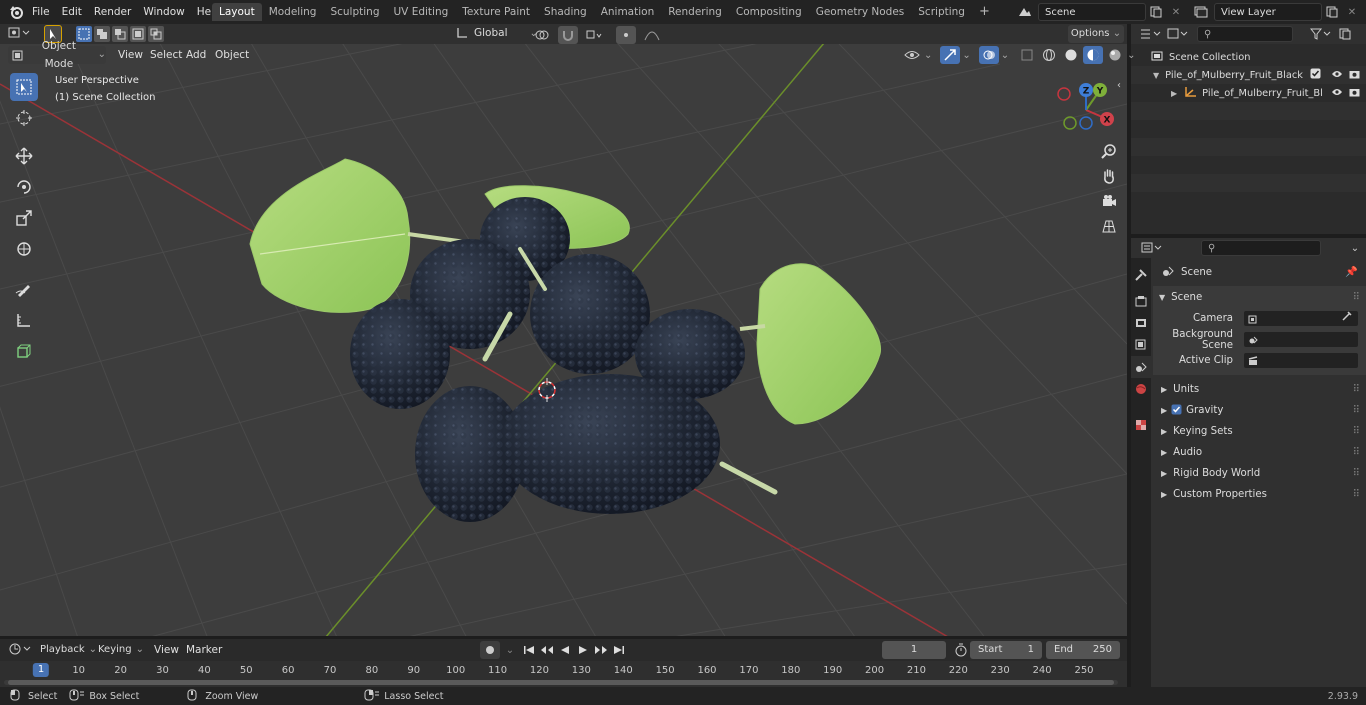 This screenshot has height=705, width=1366. What do you see at coordinates (1141, 425) in the screenshot?
I see `tab-texture-icon` at bounding box center [1141, 425].